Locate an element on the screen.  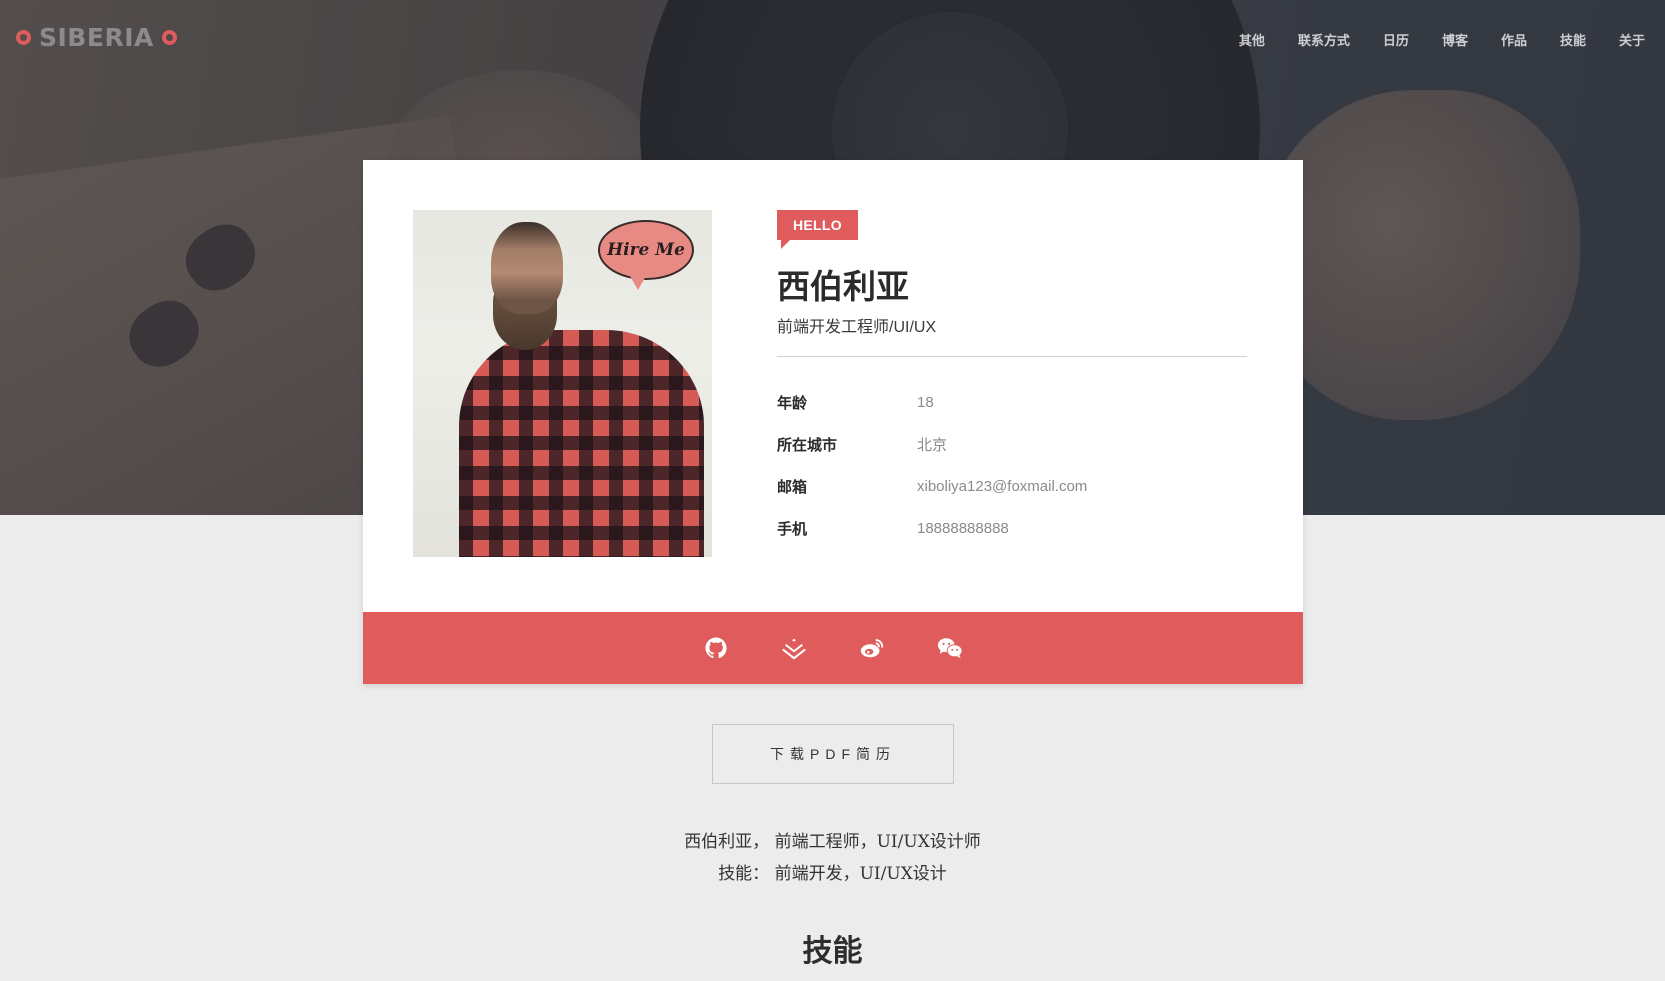
juejin-icon is located at coordinates (794, 648).